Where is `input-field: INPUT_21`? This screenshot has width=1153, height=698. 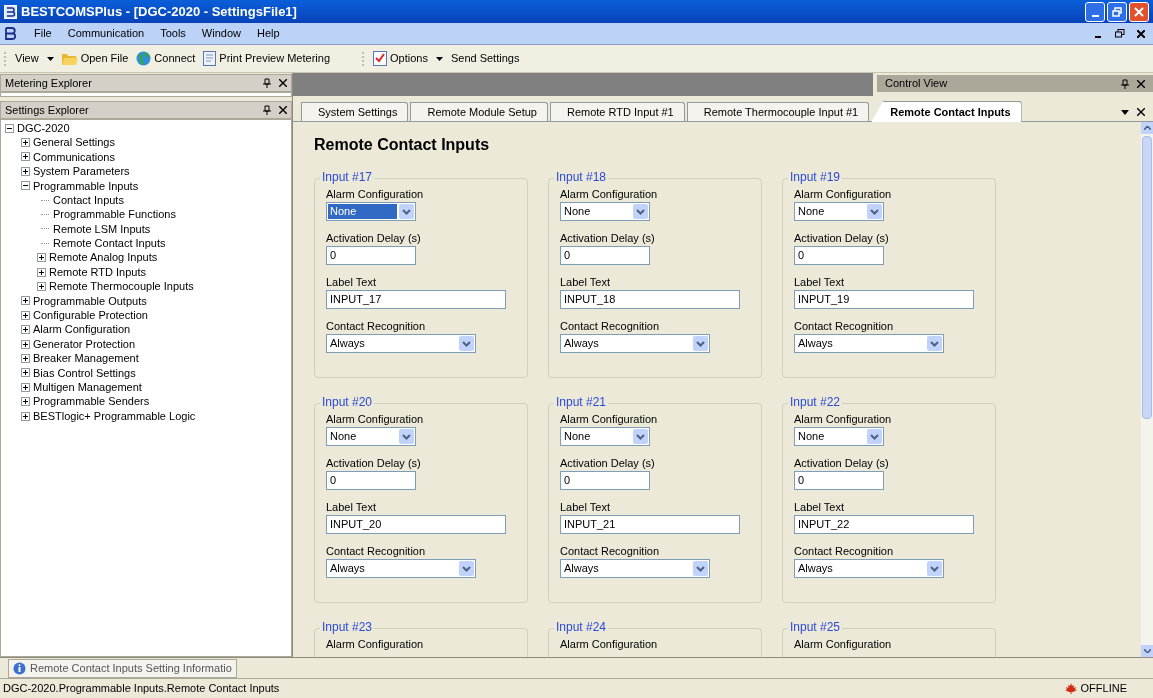 input-field: INPUT_21 is located at coordinates (650, 524).